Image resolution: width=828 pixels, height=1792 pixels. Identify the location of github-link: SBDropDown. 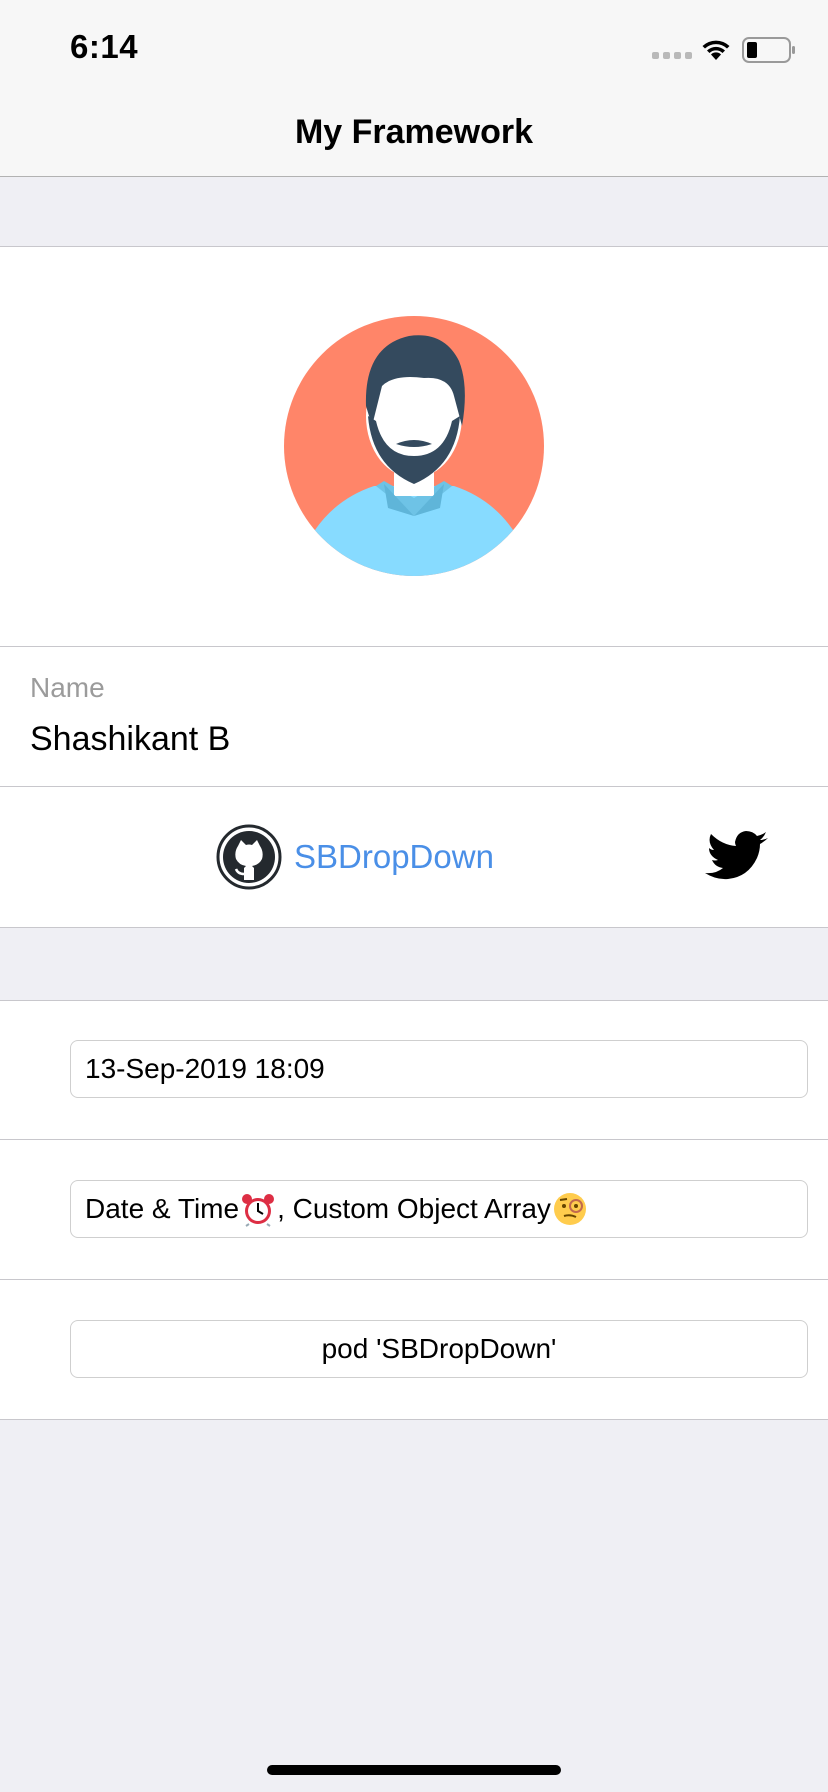
(355, 857).